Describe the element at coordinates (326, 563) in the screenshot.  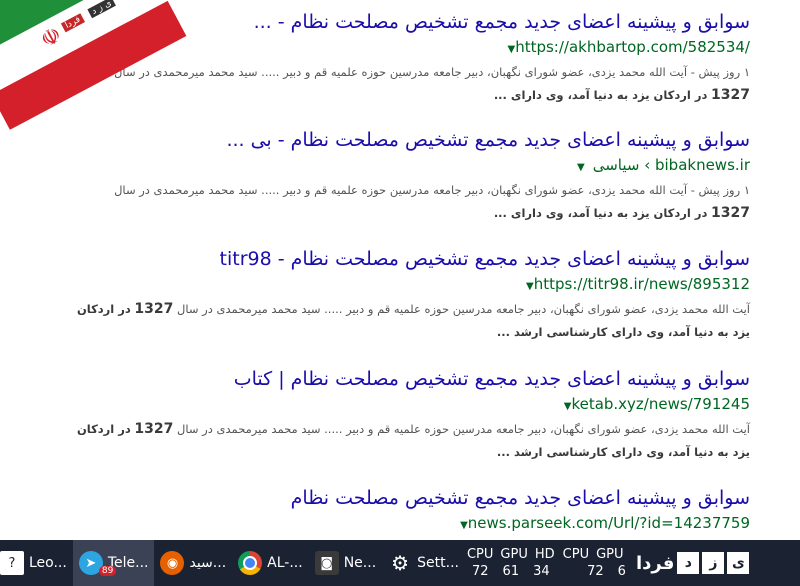
I see `camera-icon: ◙` at that location.